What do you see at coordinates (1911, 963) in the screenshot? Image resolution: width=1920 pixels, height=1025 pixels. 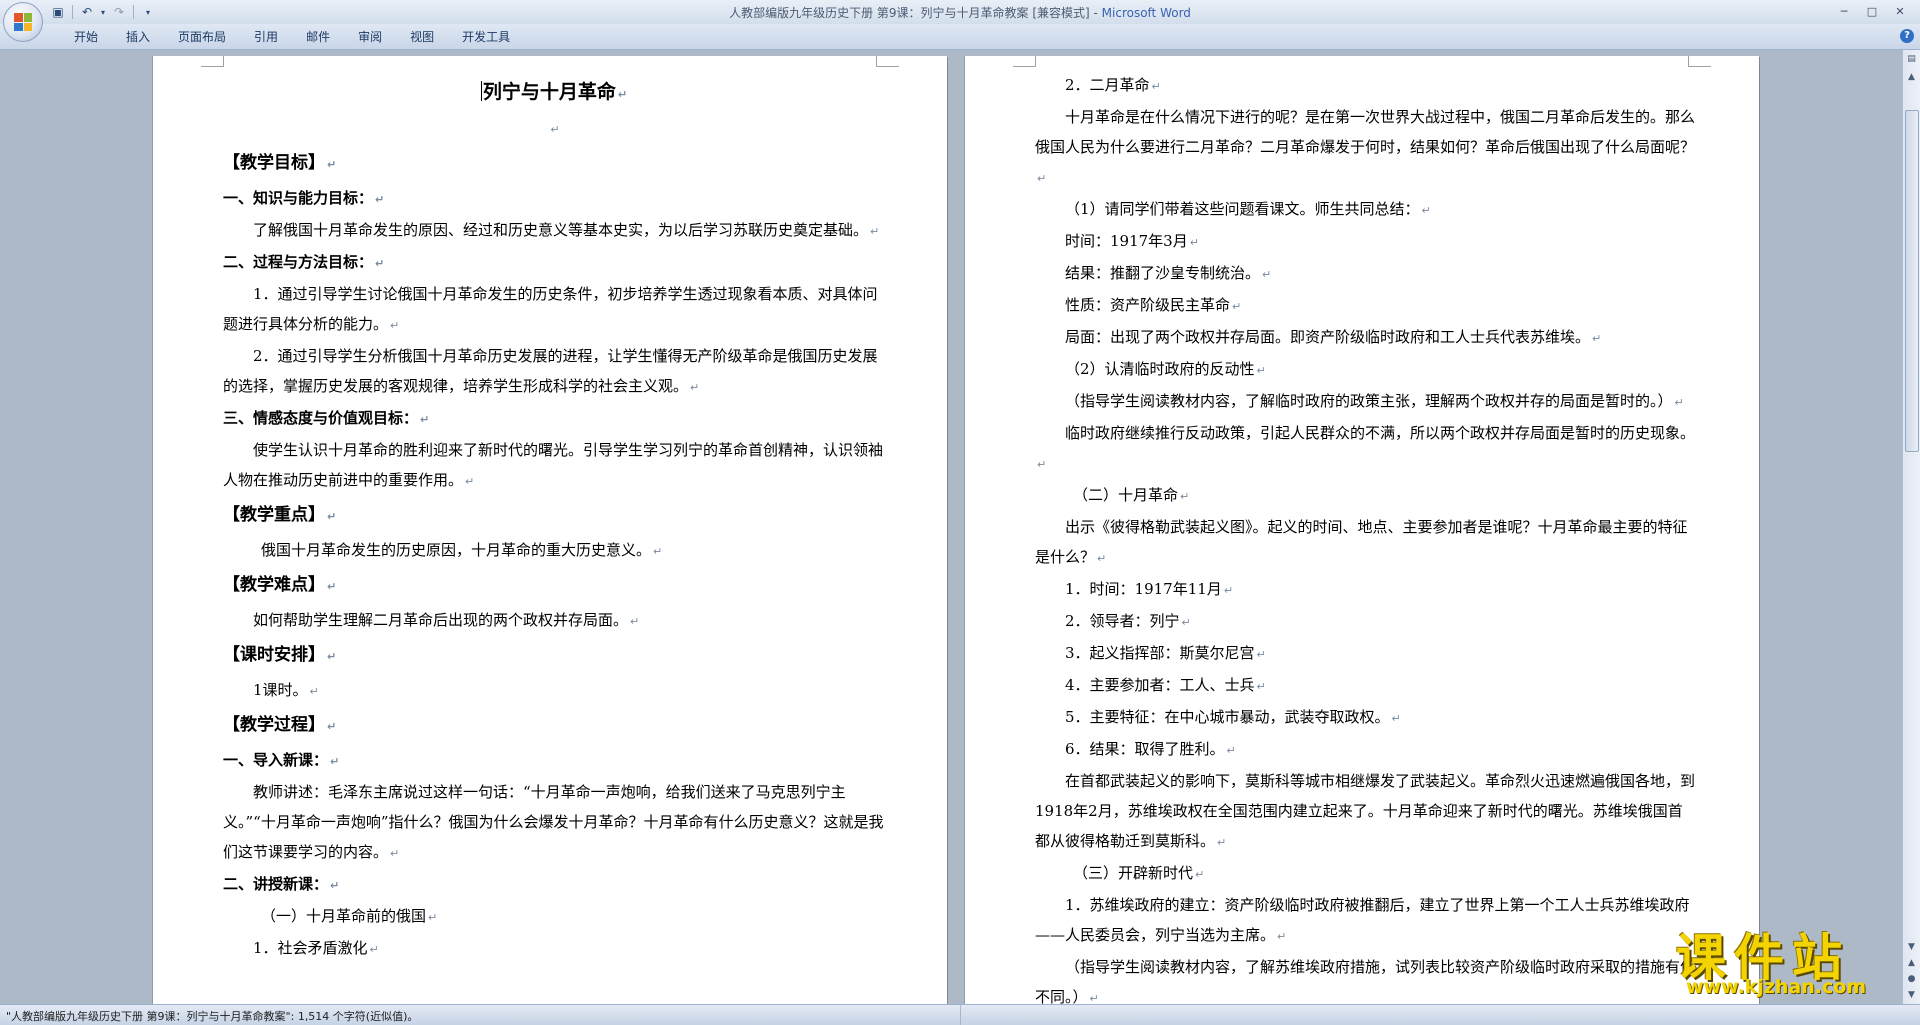 I see `previous-page-icon: ▲` at bounding box center [1911, 963].